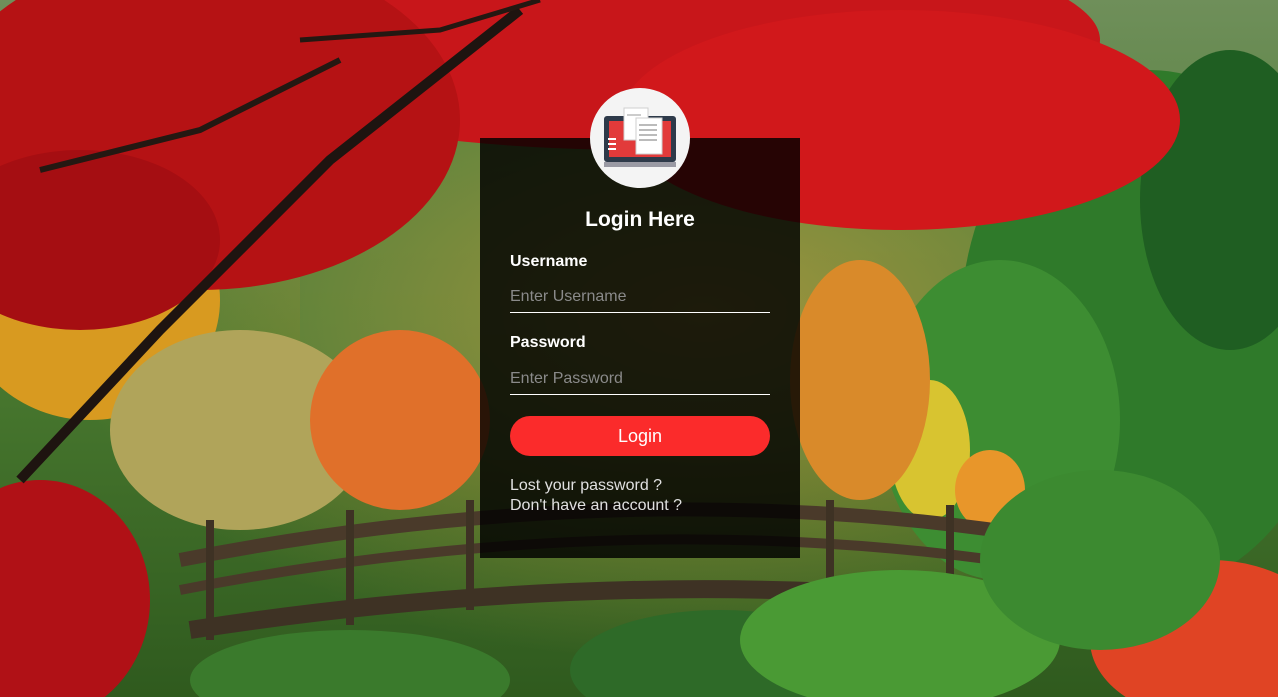 The width and height of the screenshot is (1278, 697). What do you see at coordinates (548, 342) in the screenshot?
I see `password-label: Password` at bounding box center [548, 342].